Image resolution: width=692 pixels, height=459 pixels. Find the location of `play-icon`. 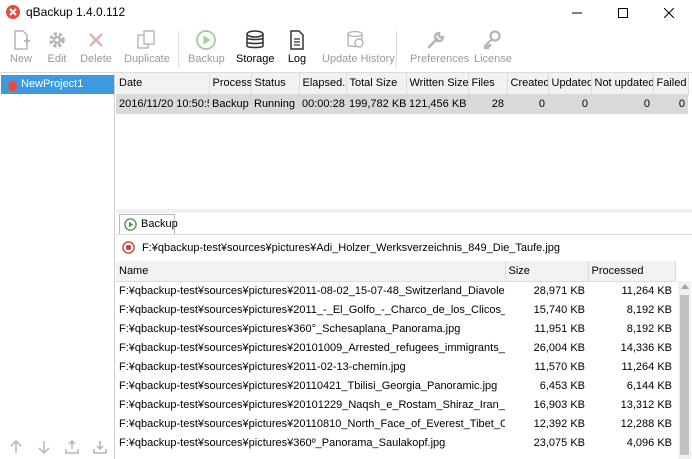

play-icon is located at coordinates (130, 224).